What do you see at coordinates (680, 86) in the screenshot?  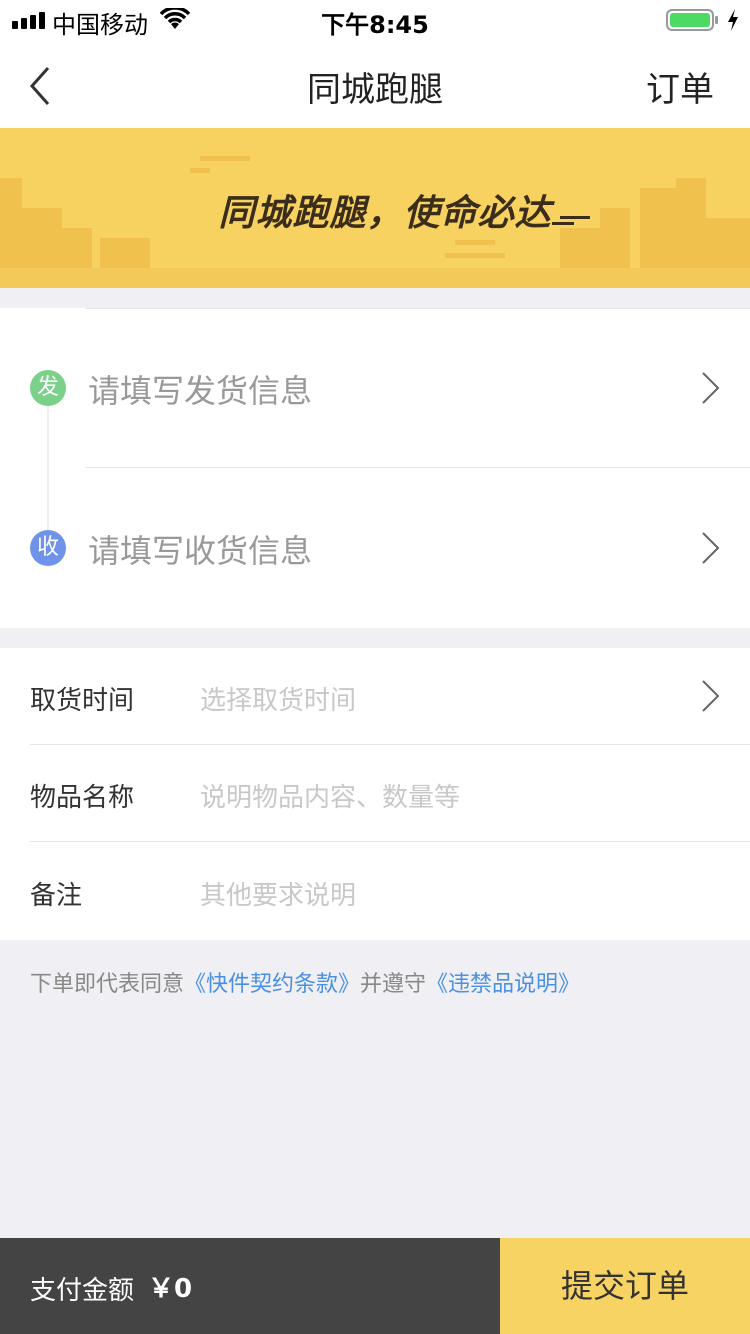 I see `orders-button: 订单` at bounding box center [680, 86].